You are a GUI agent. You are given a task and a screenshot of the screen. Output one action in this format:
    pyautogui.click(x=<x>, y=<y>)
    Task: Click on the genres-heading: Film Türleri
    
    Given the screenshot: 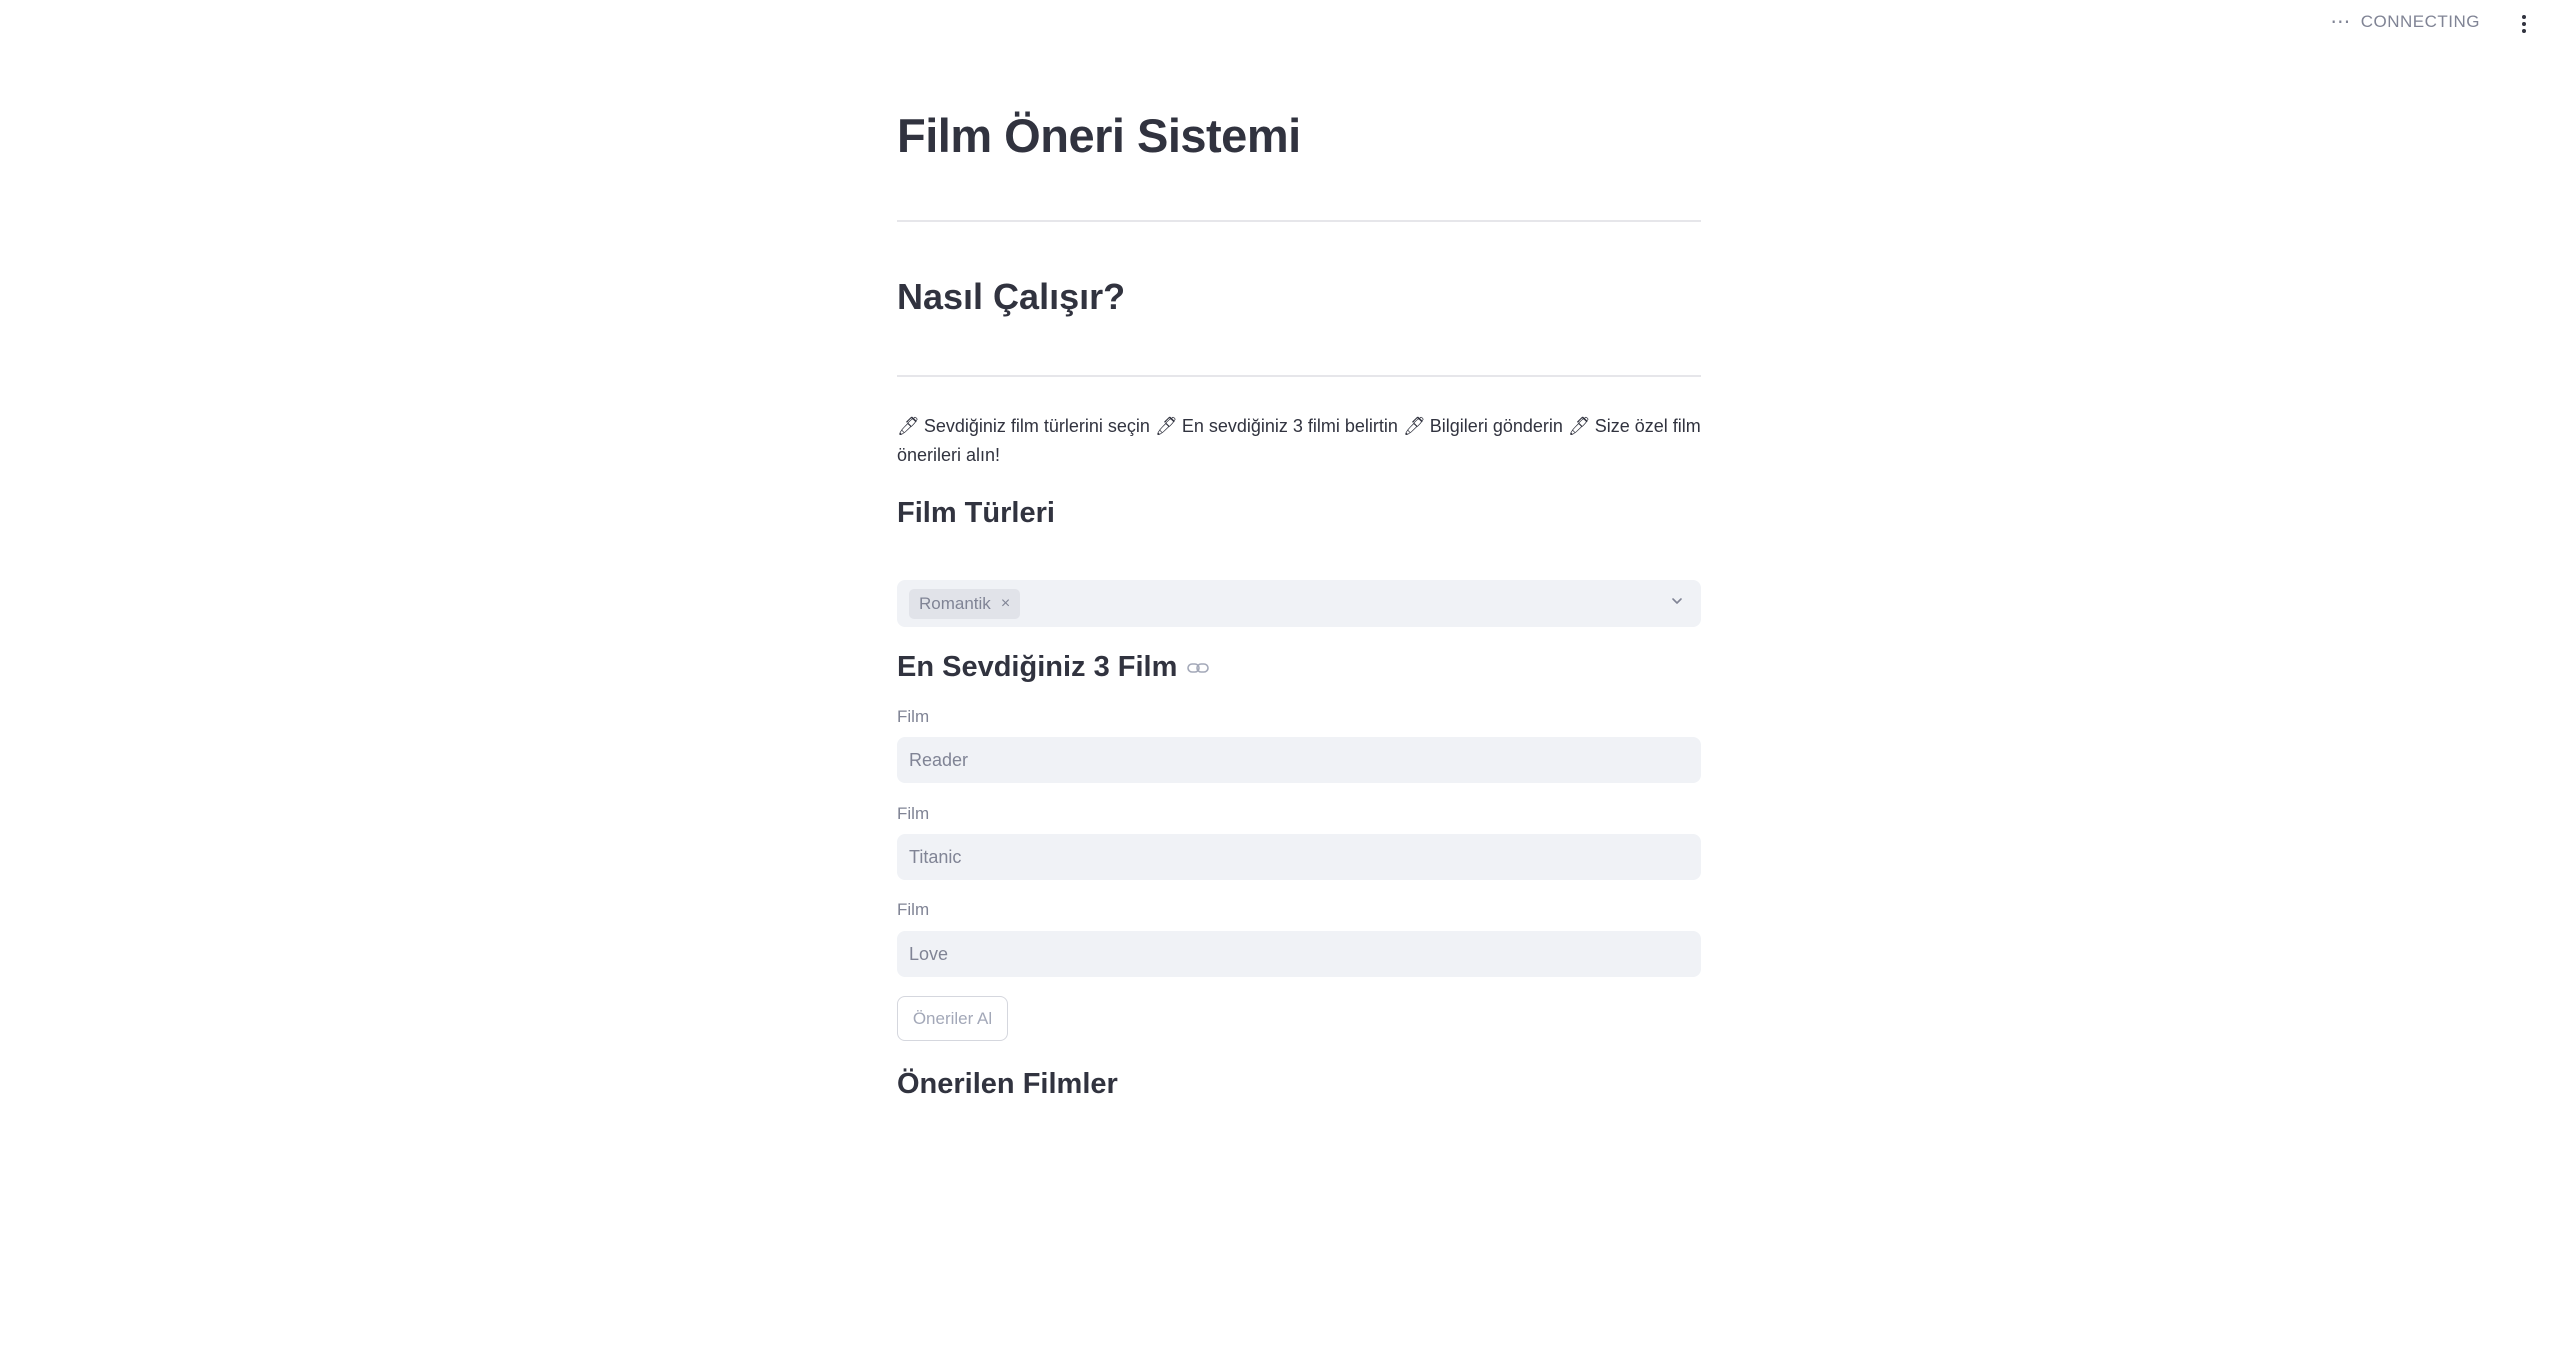 What is the action you would take?
    pyautogui.click(x=976, y=513)
    